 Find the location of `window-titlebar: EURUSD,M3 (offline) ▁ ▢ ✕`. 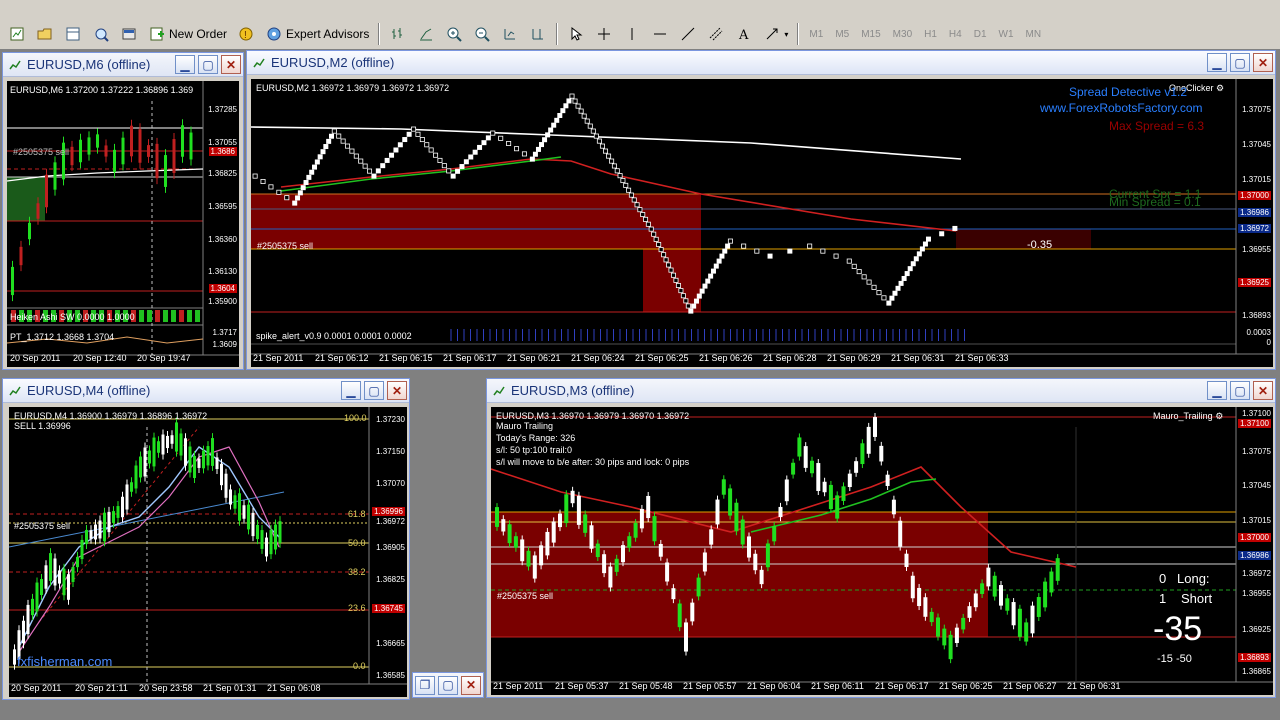

window-titlebar: EURUSD,M3 (offline) ▁ ▢ ✕ is located at coordinates (881, 391).